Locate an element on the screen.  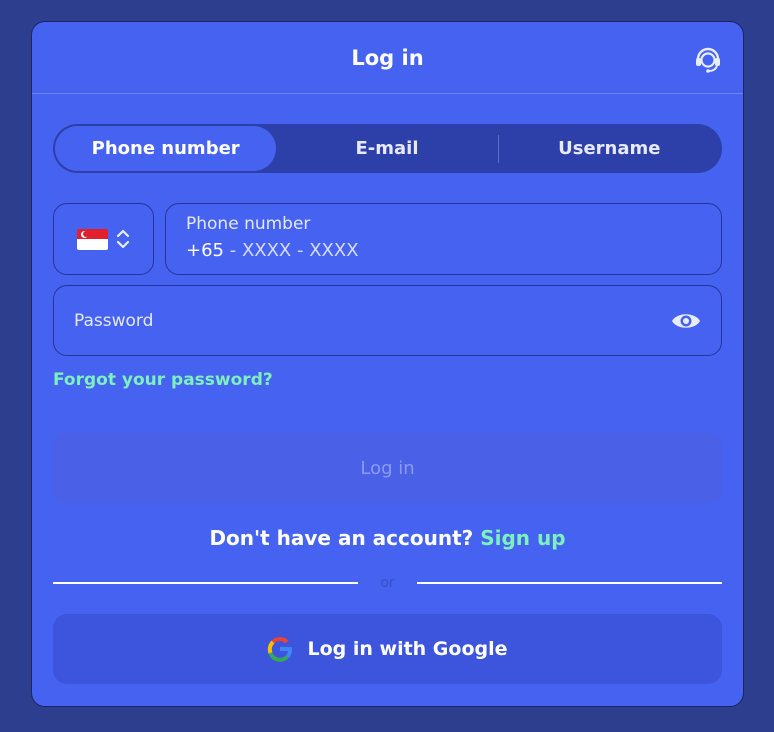
password-input: Password is located at coordinates (387, 320).